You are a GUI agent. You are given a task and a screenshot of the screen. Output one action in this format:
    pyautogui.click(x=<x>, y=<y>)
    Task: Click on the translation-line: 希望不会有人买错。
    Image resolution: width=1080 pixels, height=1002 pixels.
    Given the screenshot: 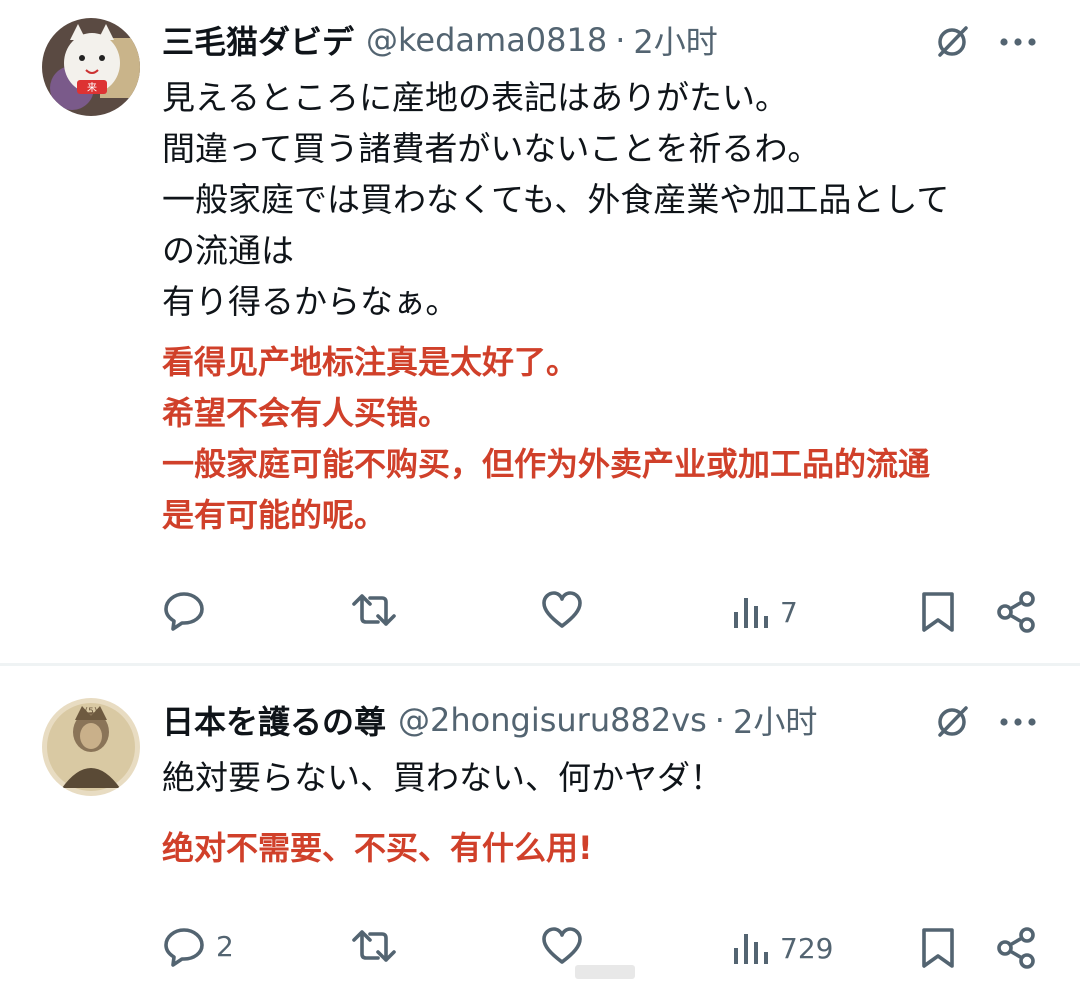 What is the action you would take?
    pyautogui.click(x=306, y=413)
    